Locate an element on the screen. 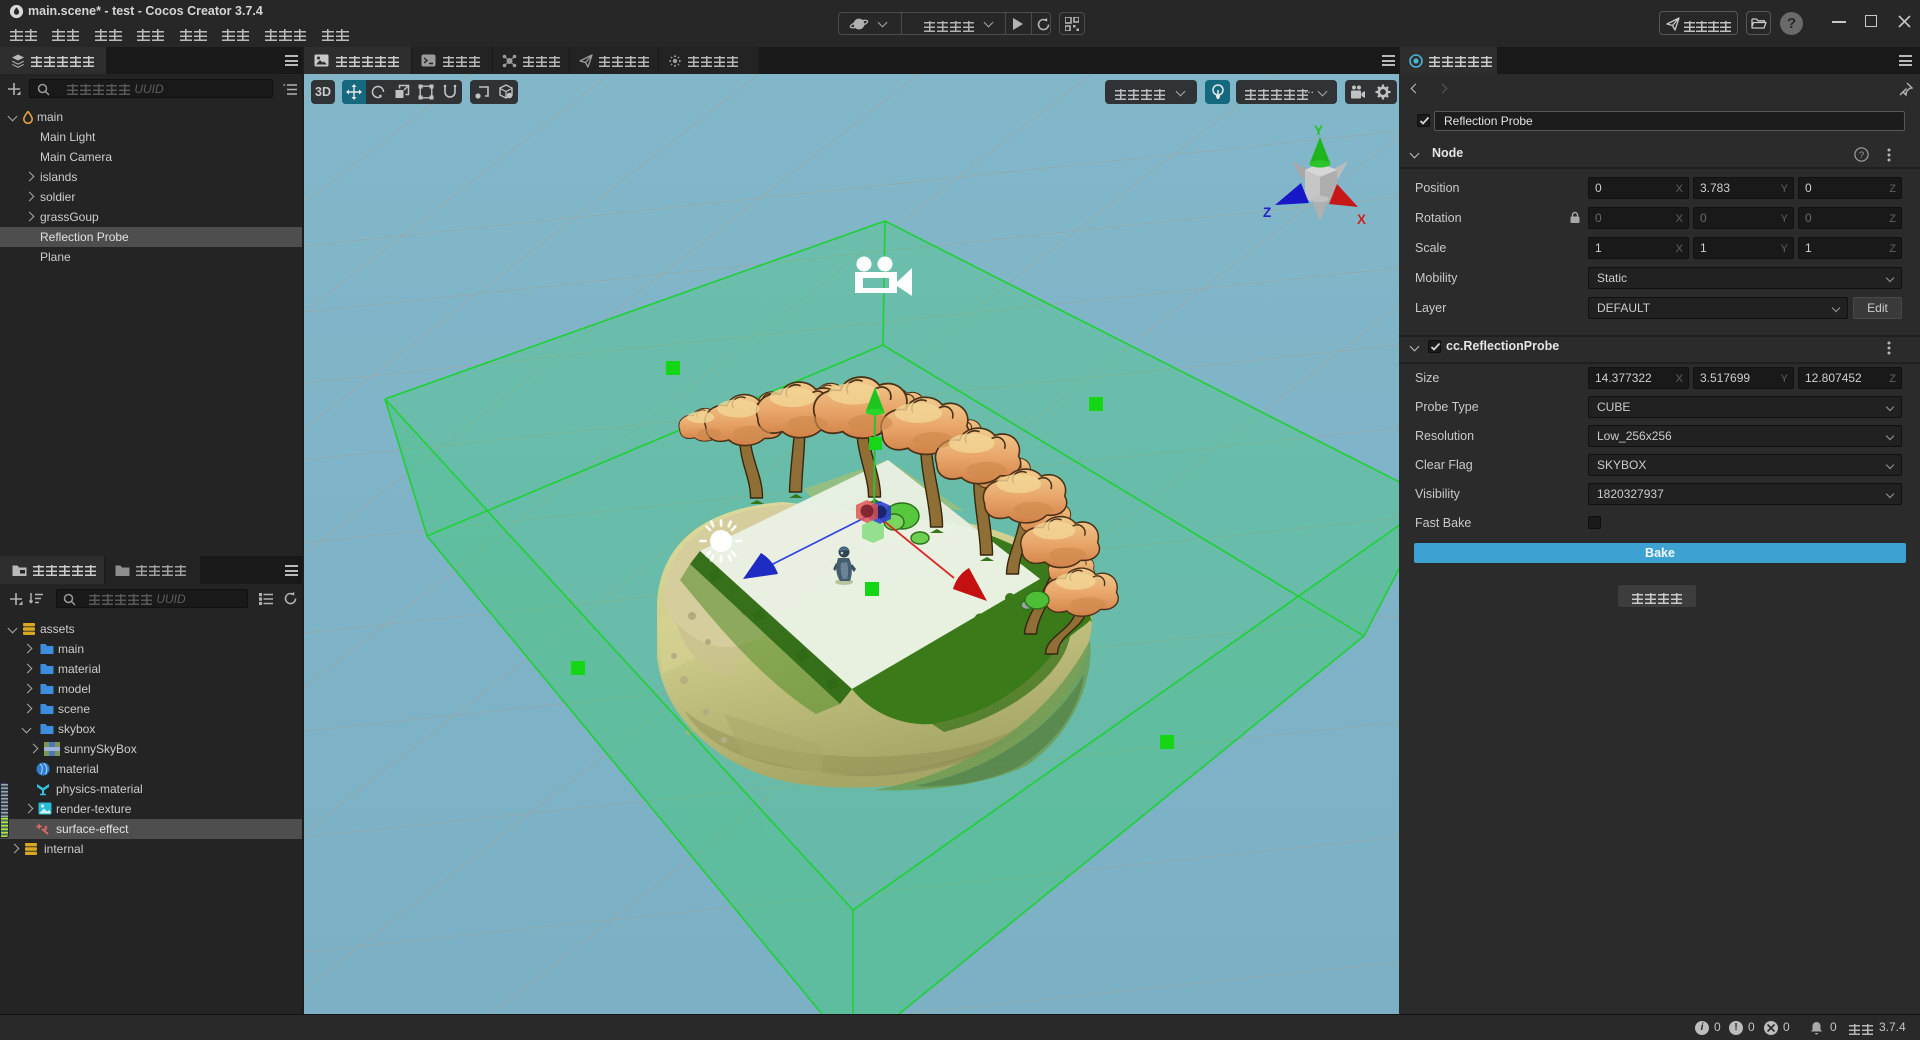 The width and height of the screenshot is (1920, 1040). svg-text: Y is located at coordinates (1318, 130).